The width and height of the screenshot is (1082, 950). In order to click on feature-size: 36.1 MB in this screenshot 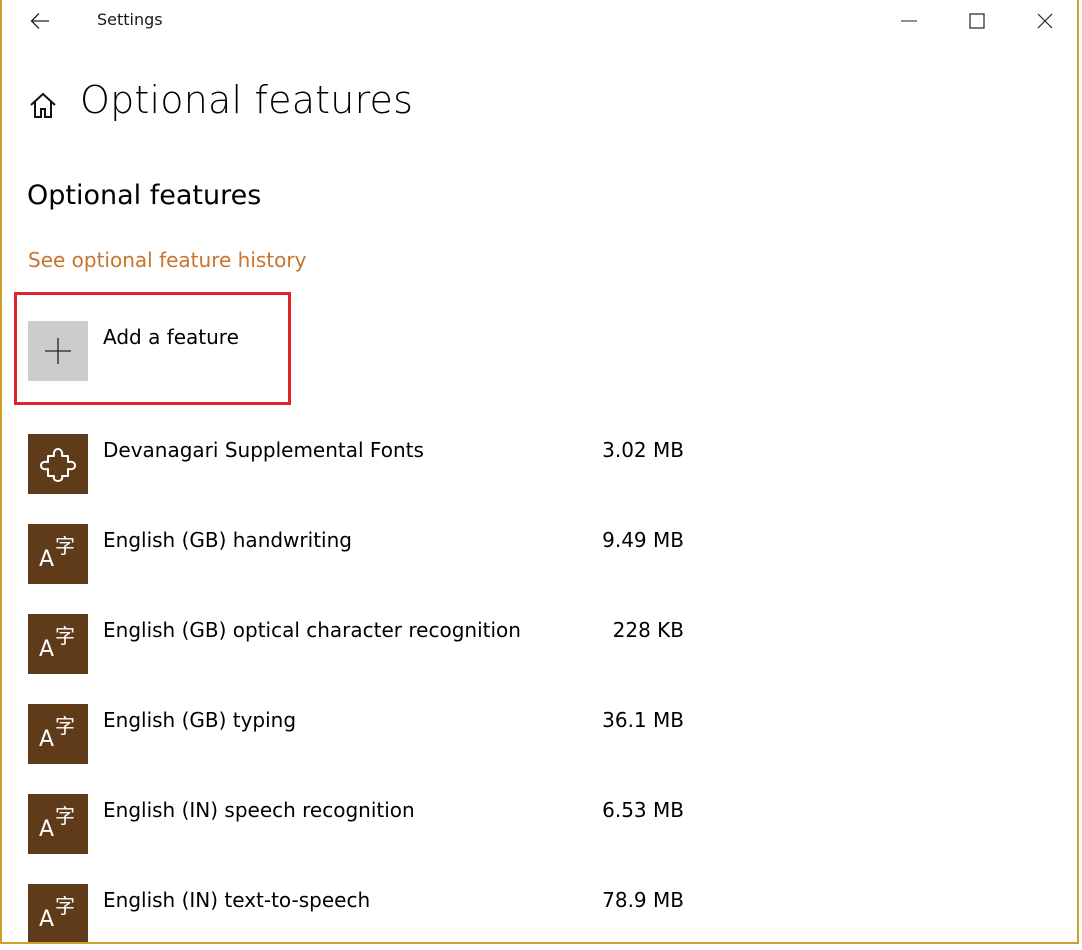, I will do `click(643, 720)`.